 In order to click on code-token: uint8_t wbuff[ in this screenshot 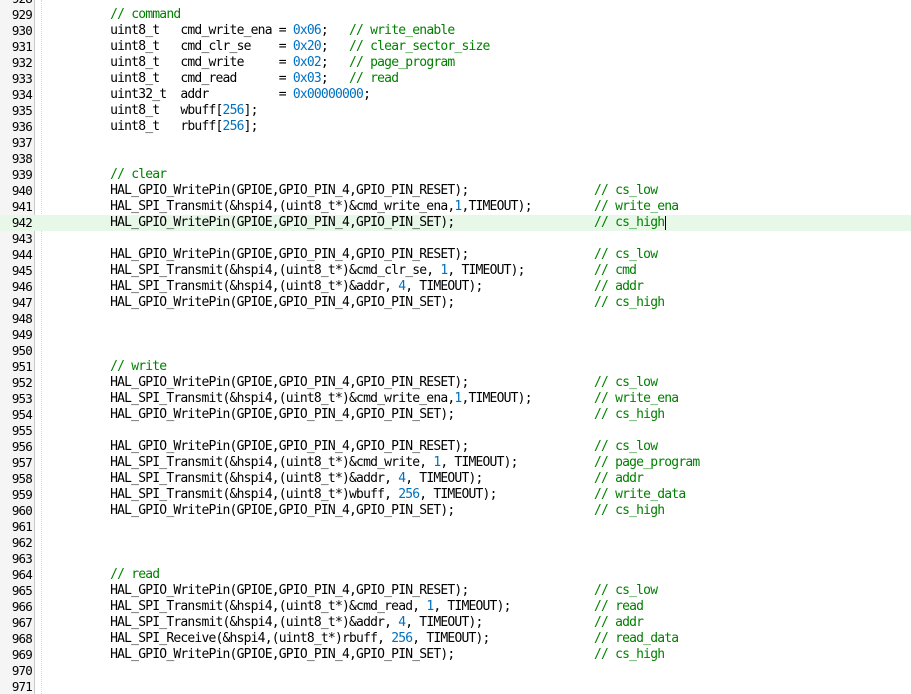, I will do `click(152, 110)`.